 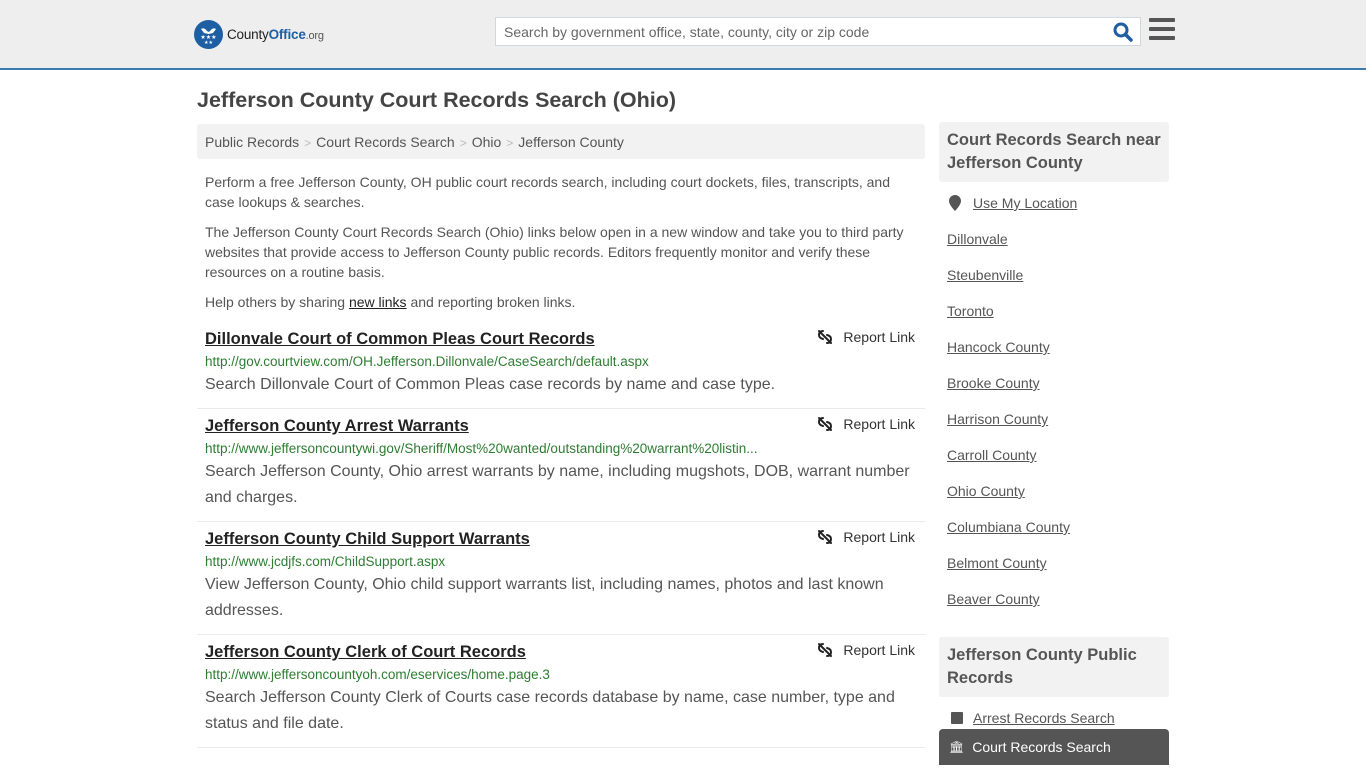 What do you see at coordinates (991, 455) in the screenshot?
I see `nearby-link-carroll-county: Carroll County` at bounding box center [991, 455].